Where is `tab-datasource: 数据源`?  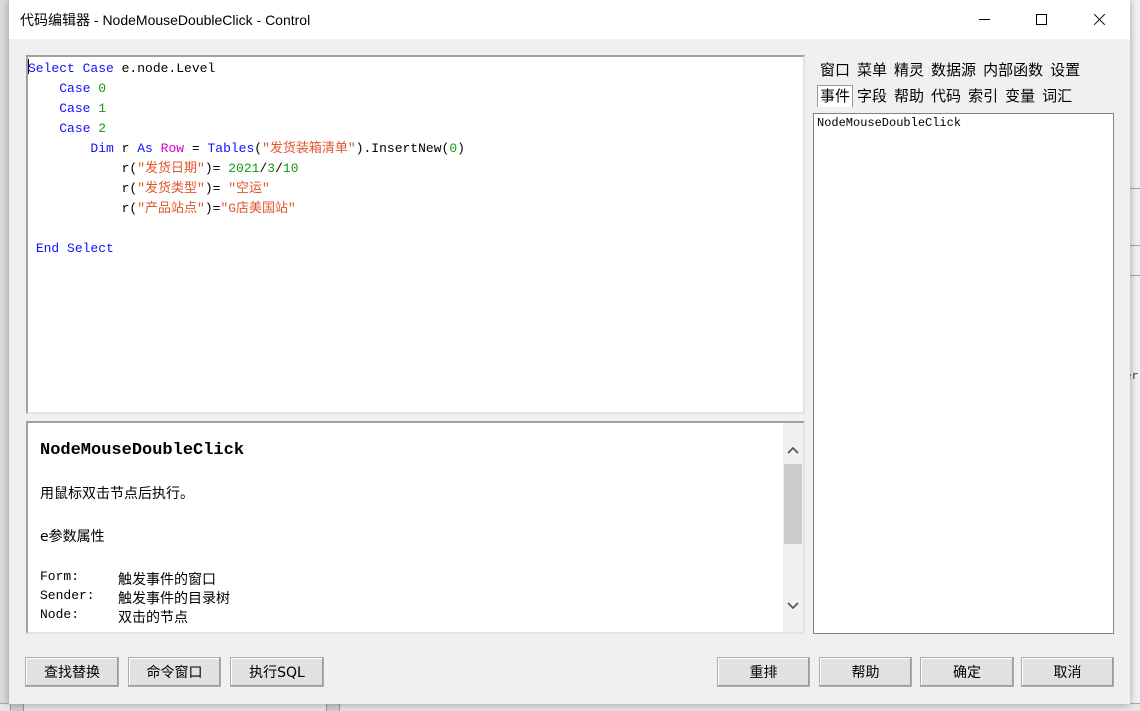
tab-datasource: 数据源 is located at coordinates (953, 70).